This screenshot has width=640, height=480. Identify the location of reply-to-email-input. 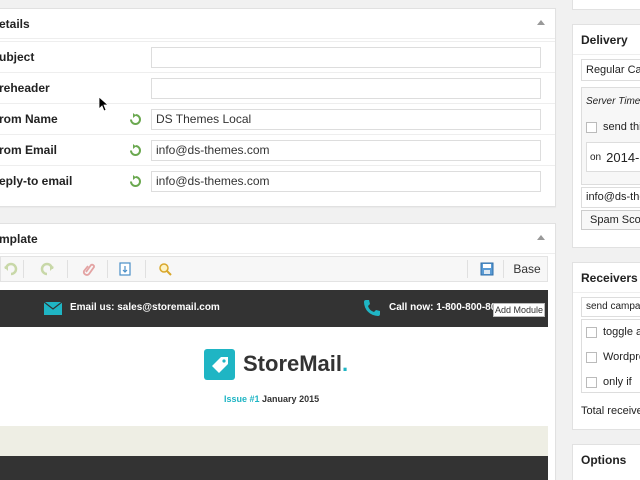
(346, 181).